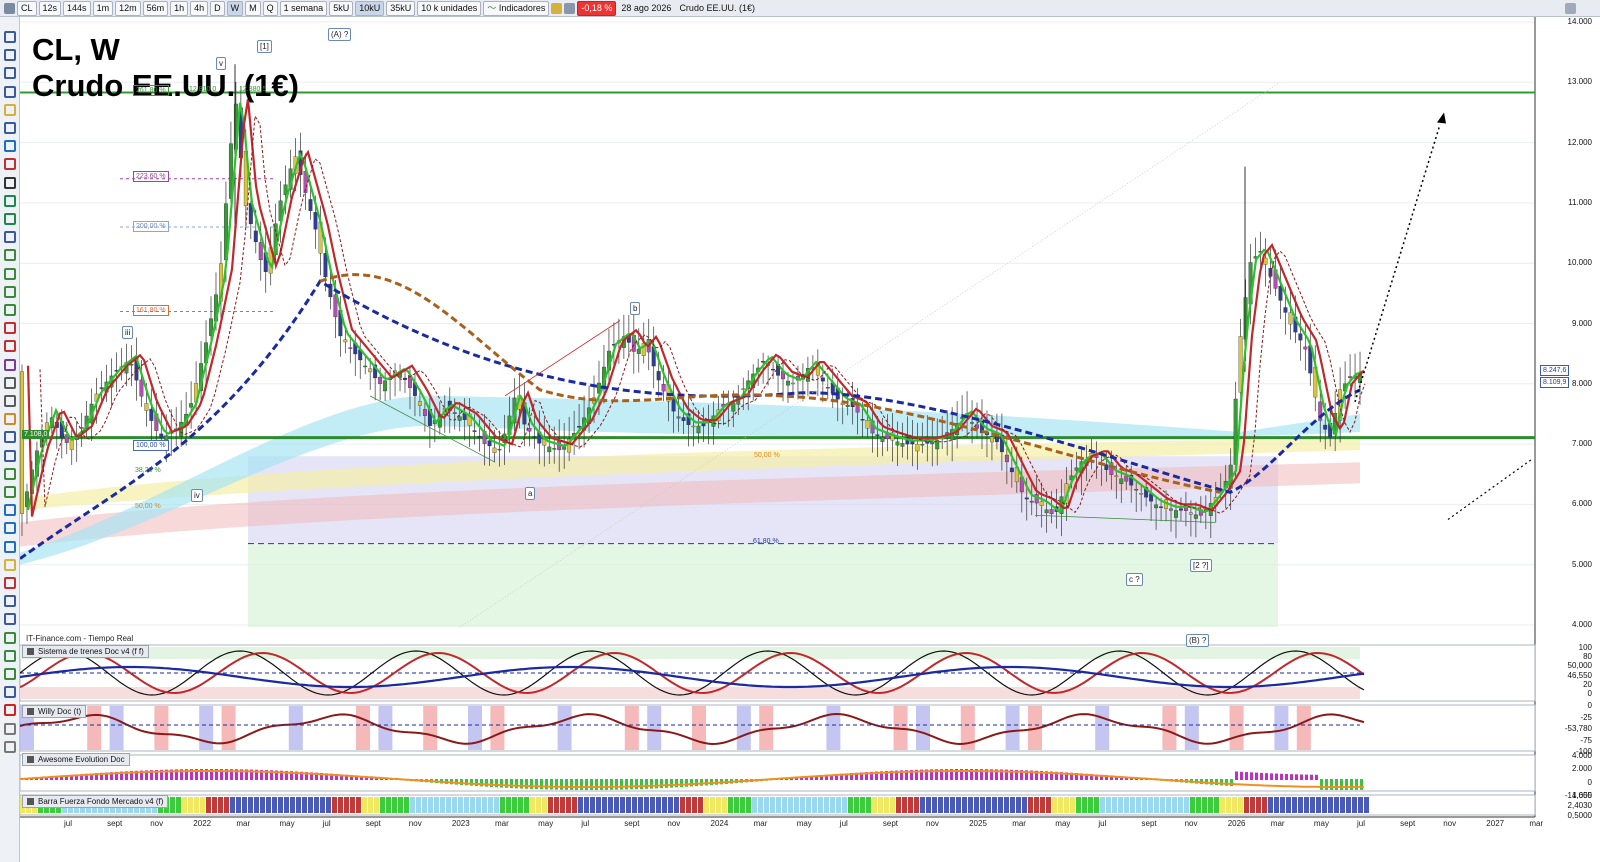 This screenshot has height=862, width=1600. What do you see at coordinates (270, 8) in the screenshot?
I see `timeframe-button: Q` at bounding box center [270, 8].